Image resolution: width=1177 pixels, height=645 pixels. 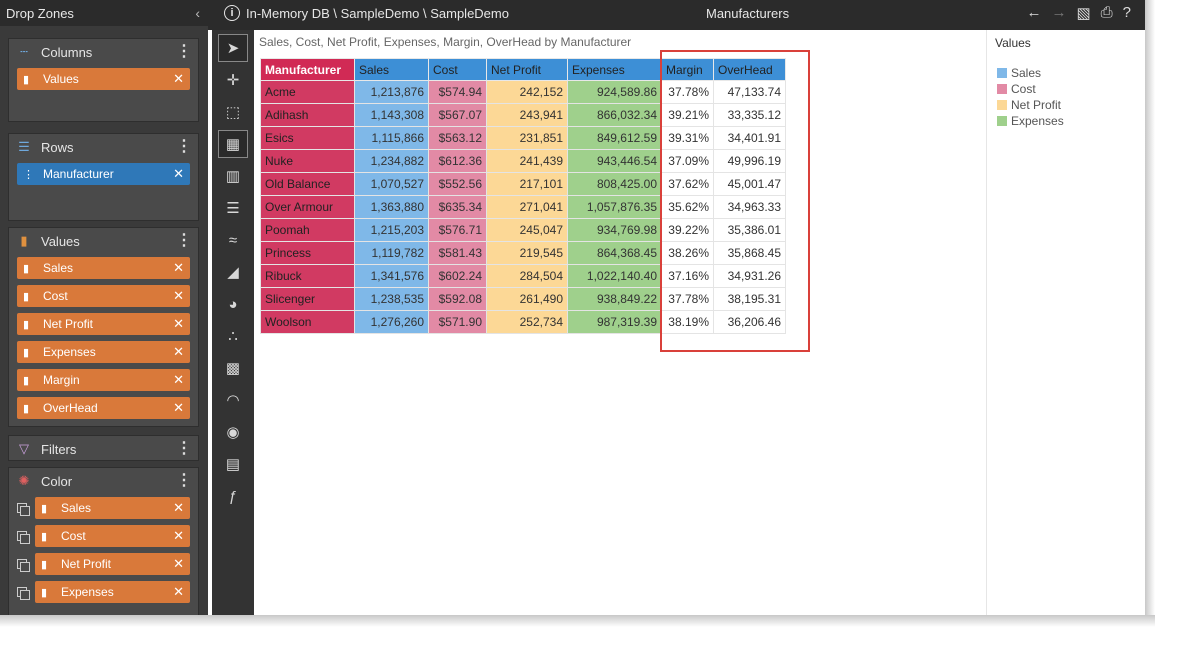 I want to click on value-cell: 938,849.22, so click(x=614, y=299).